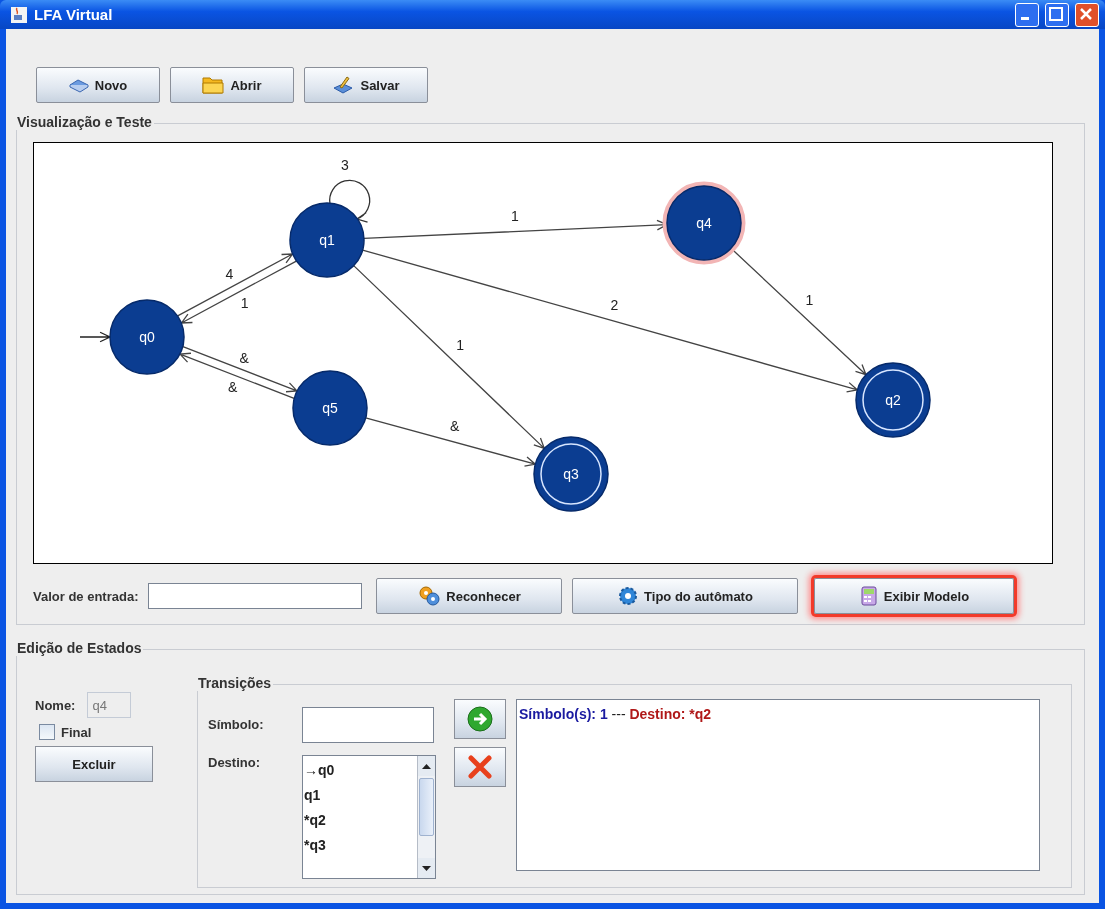  What do you see at coordinates (255, 596) in the screenshot?
I see `input-field` at bounding box center [255, 596].